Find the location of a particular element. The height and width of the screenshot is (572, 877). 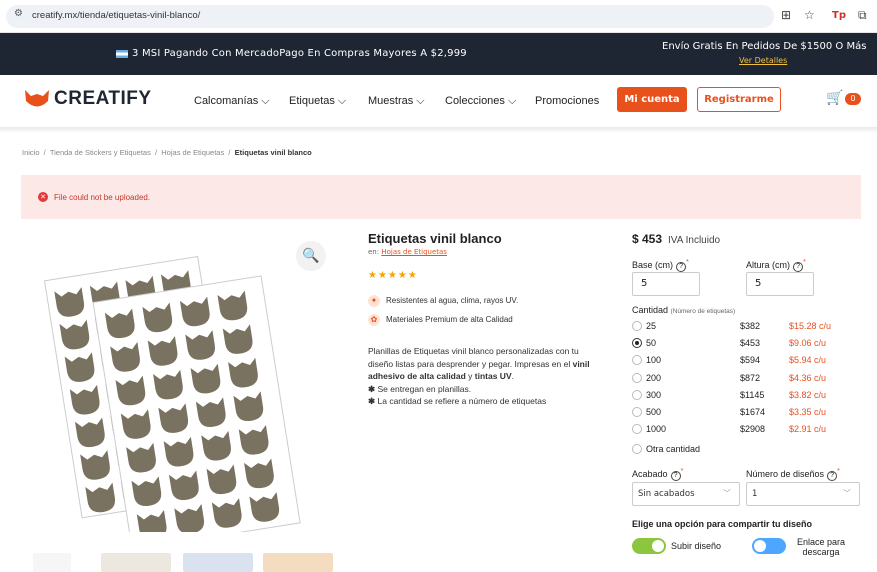

quantity-price: $382 is located at coordinates (750, 326).